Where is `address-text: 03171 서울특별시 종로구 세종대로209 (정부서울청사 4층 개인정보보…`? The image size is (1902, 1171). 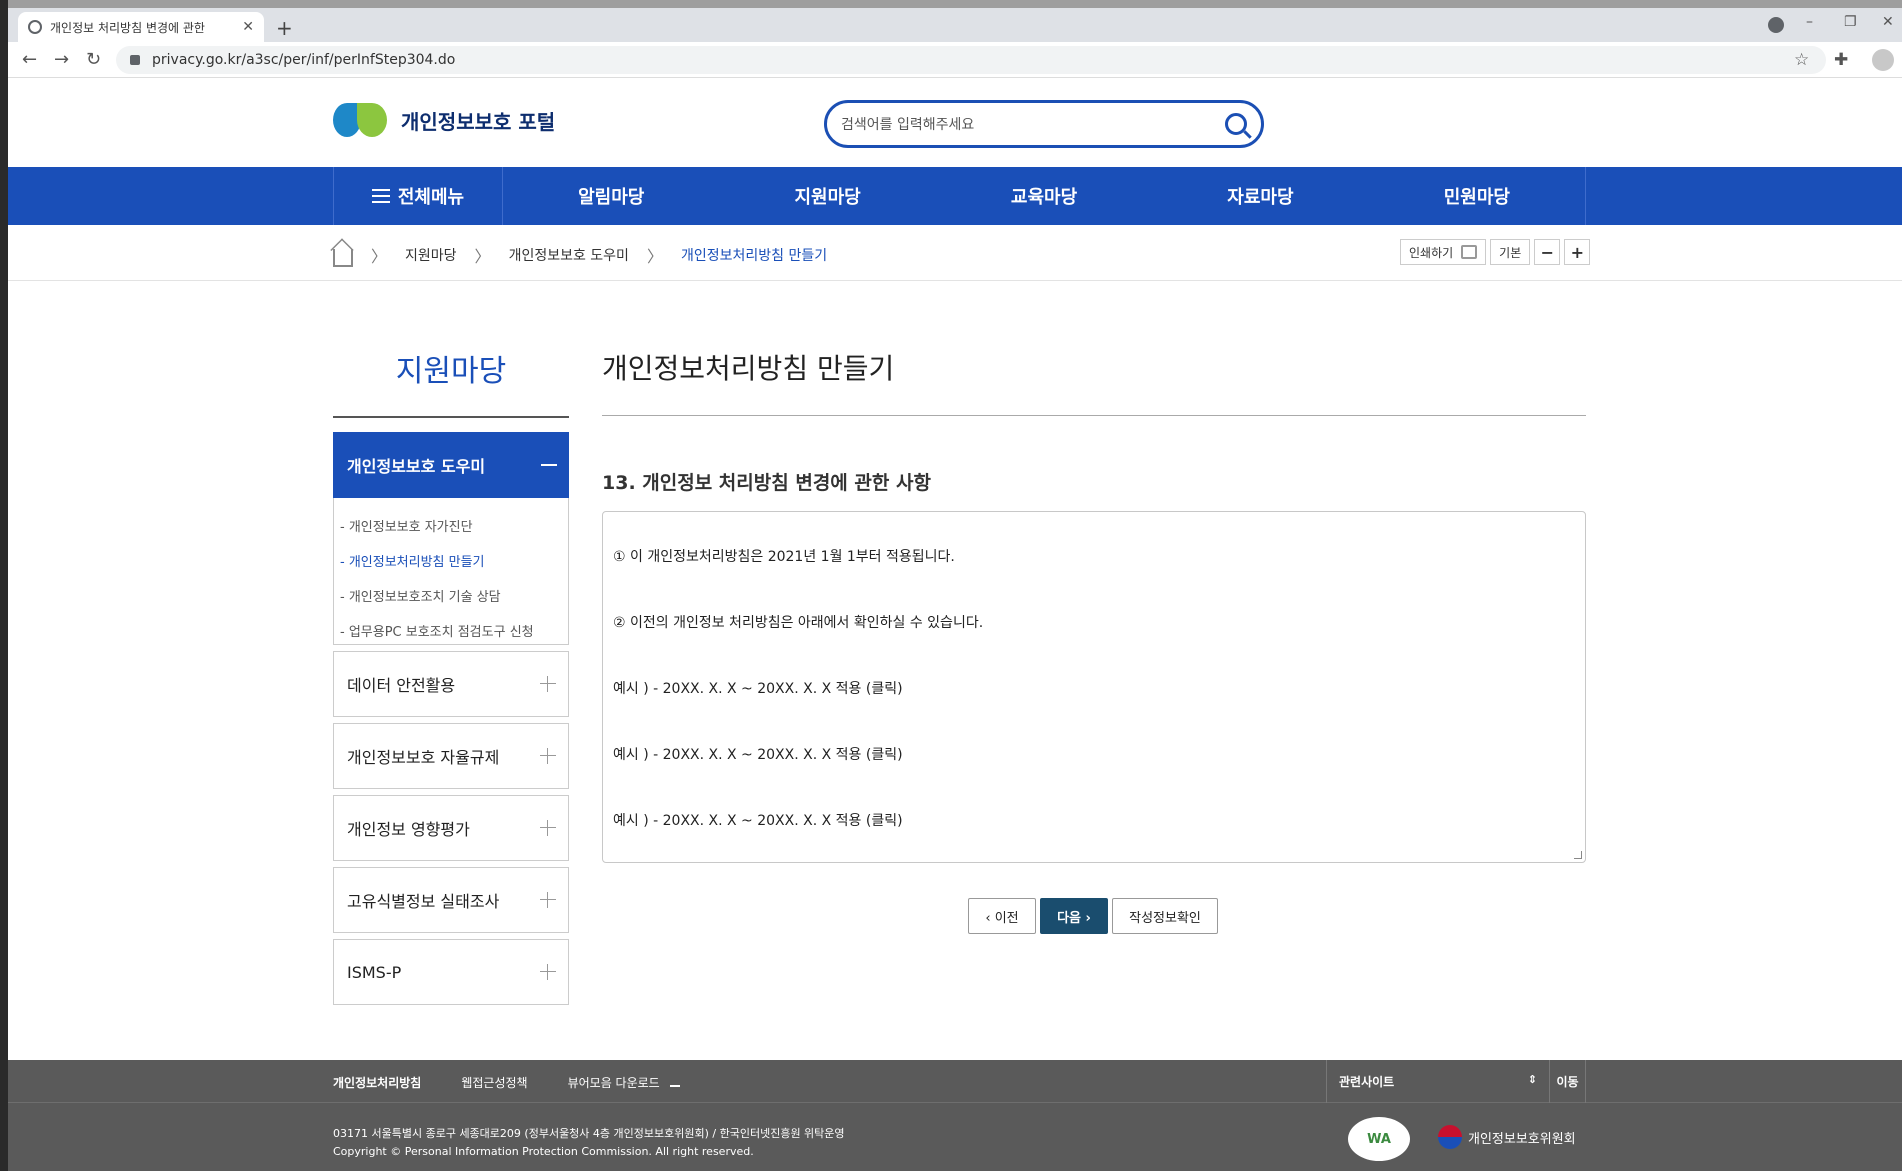 address-text: 03171 서울특별시 종로구 세종대로209 (정부서울청사 4층 개인정보보… is located at coordinates (589, 1133).